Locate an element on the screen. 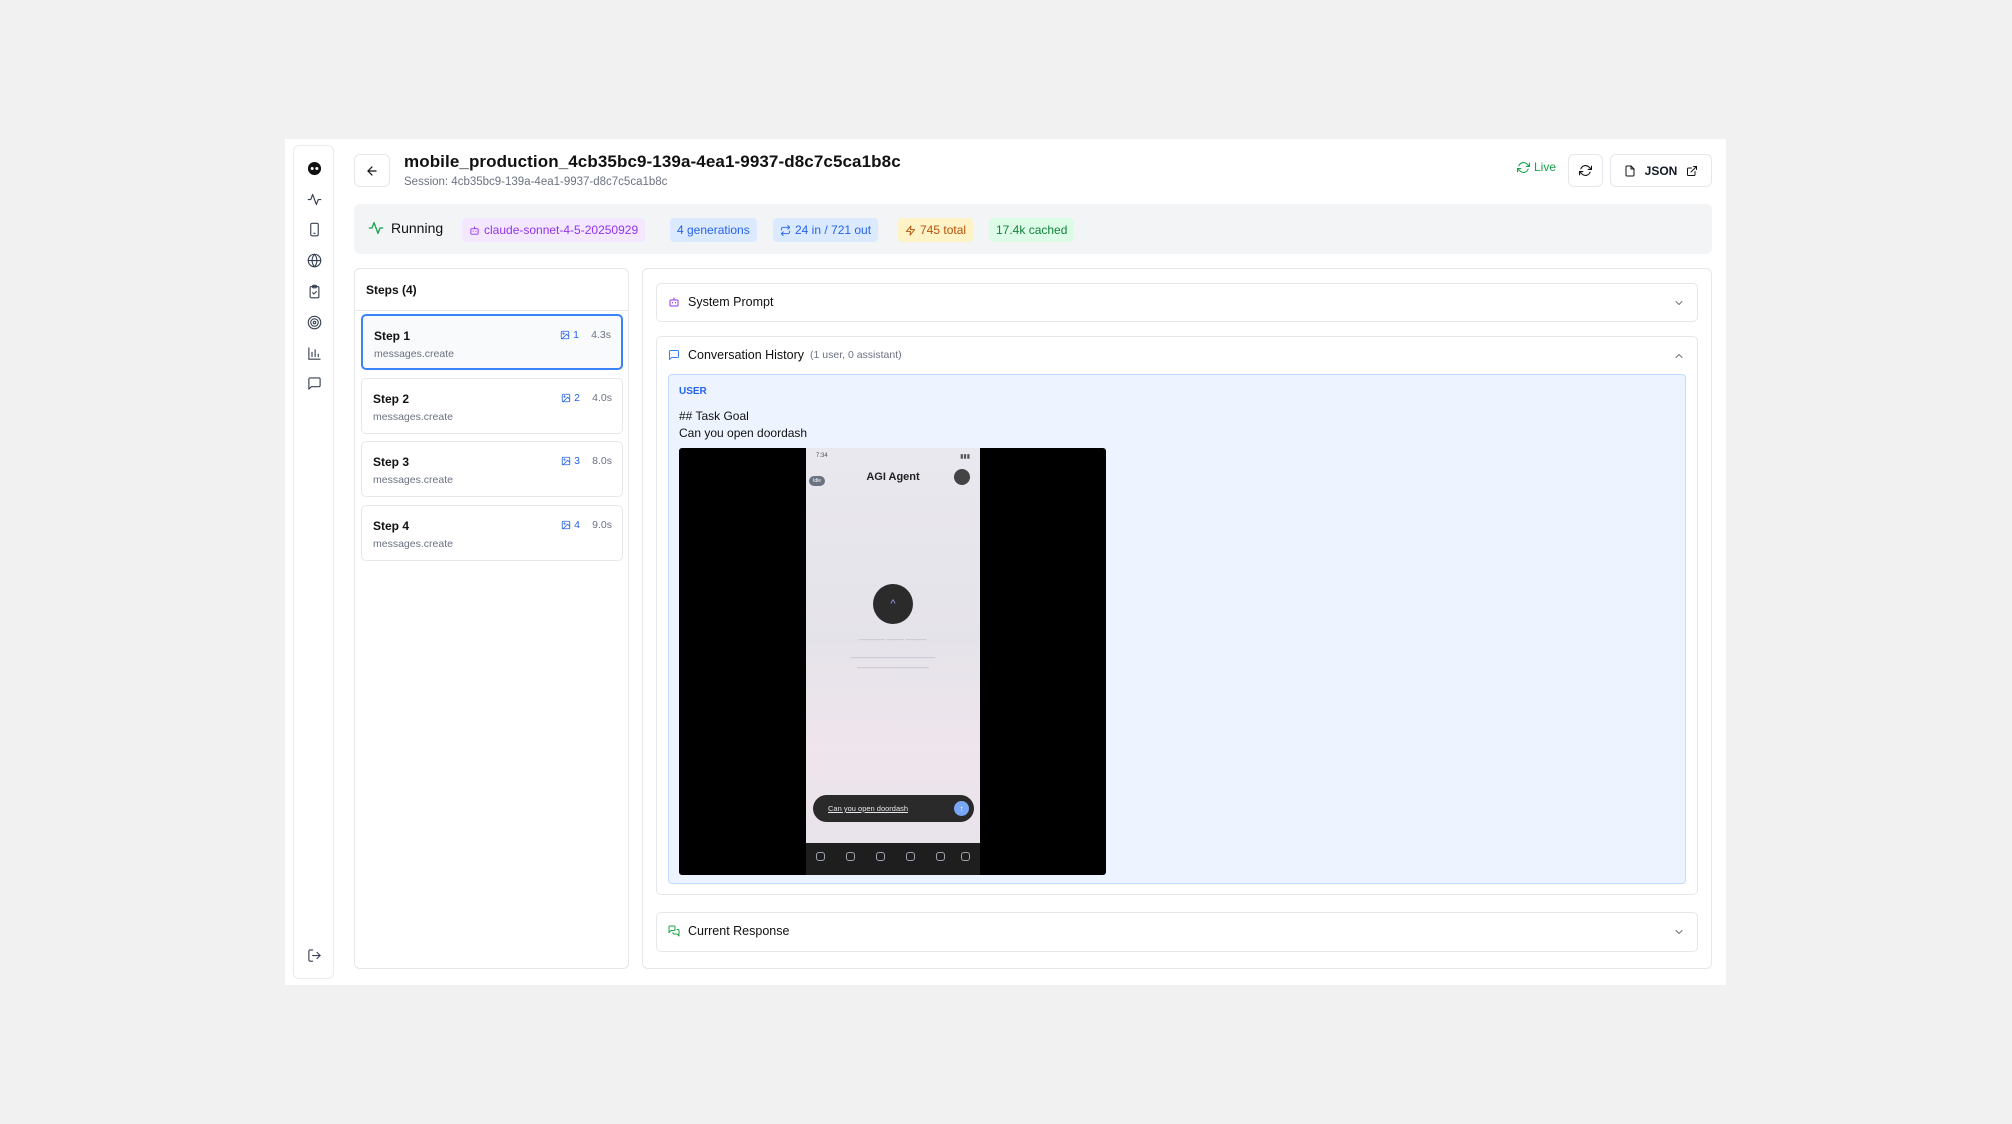 The width and height of the screenshot is (2012, 1124). step-item-4: Step 4 messages.create 4 9.0s is located at coordinates (492, 533).